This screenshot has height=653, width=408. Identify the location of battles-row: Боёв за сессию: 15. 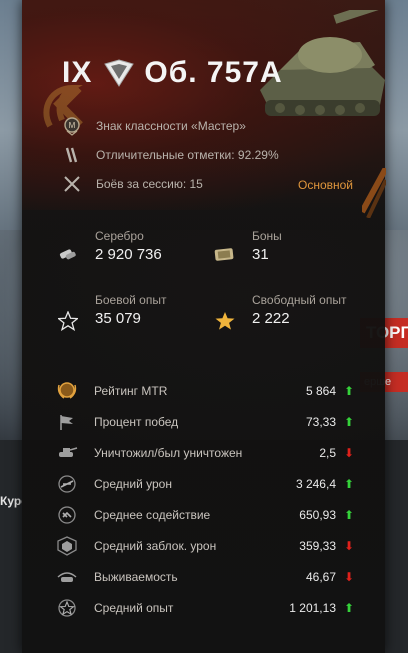
(132, 184).